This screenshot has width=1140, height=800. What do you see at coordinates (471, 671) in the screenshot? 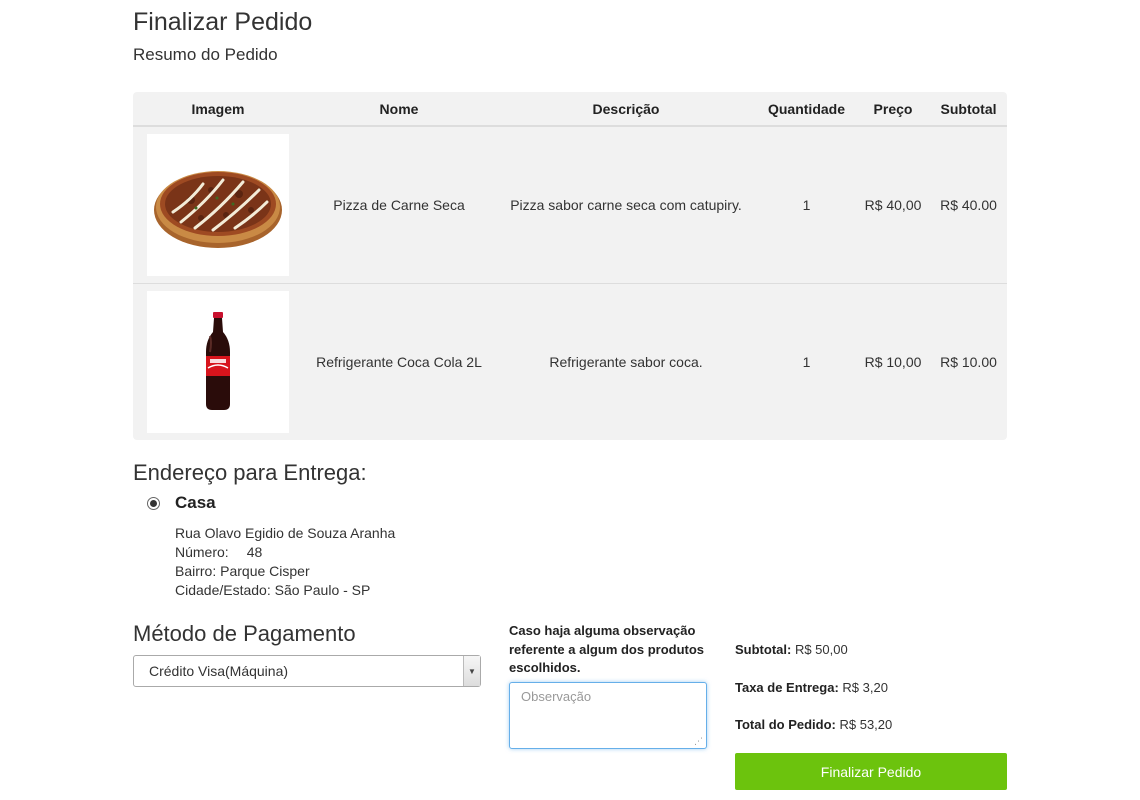
I see `chevron-down-icon: ▼` at bounding box center [471, 671].